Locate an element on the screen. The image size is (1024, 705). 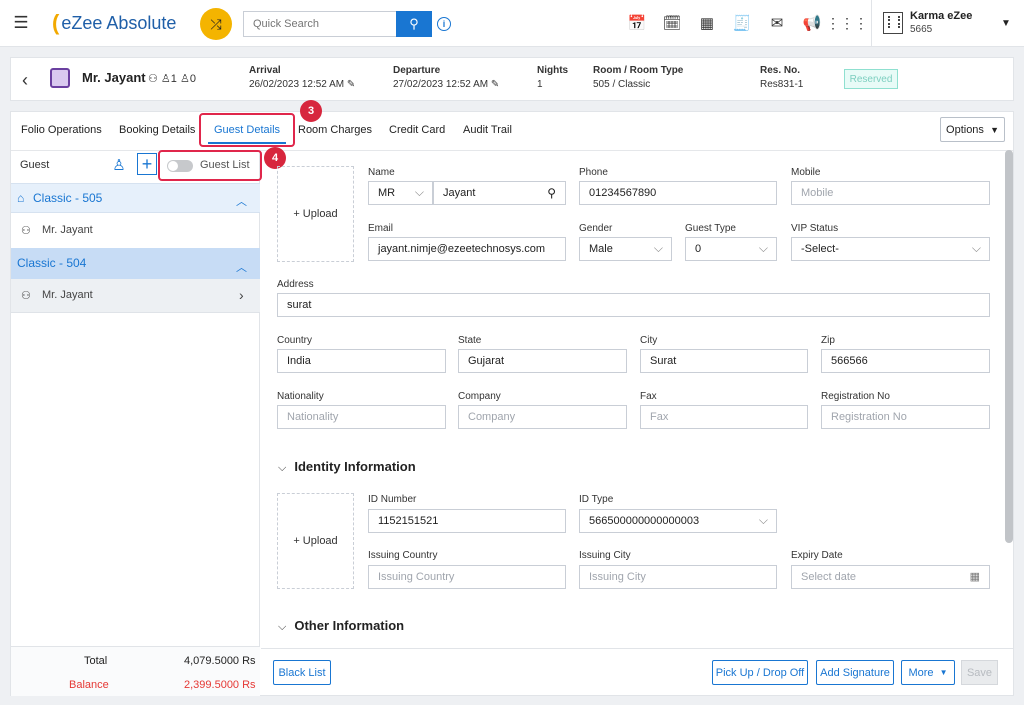
options-dropdown: Options ▼ is located at coordinates (972, 129).